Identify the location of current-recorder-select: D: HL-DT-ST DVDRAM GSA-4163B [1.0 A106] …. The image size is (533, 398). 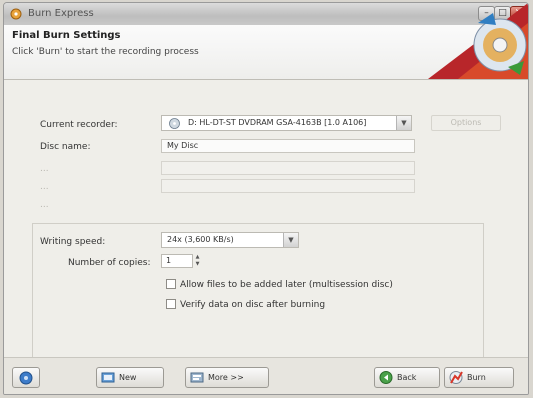
(286, 123).